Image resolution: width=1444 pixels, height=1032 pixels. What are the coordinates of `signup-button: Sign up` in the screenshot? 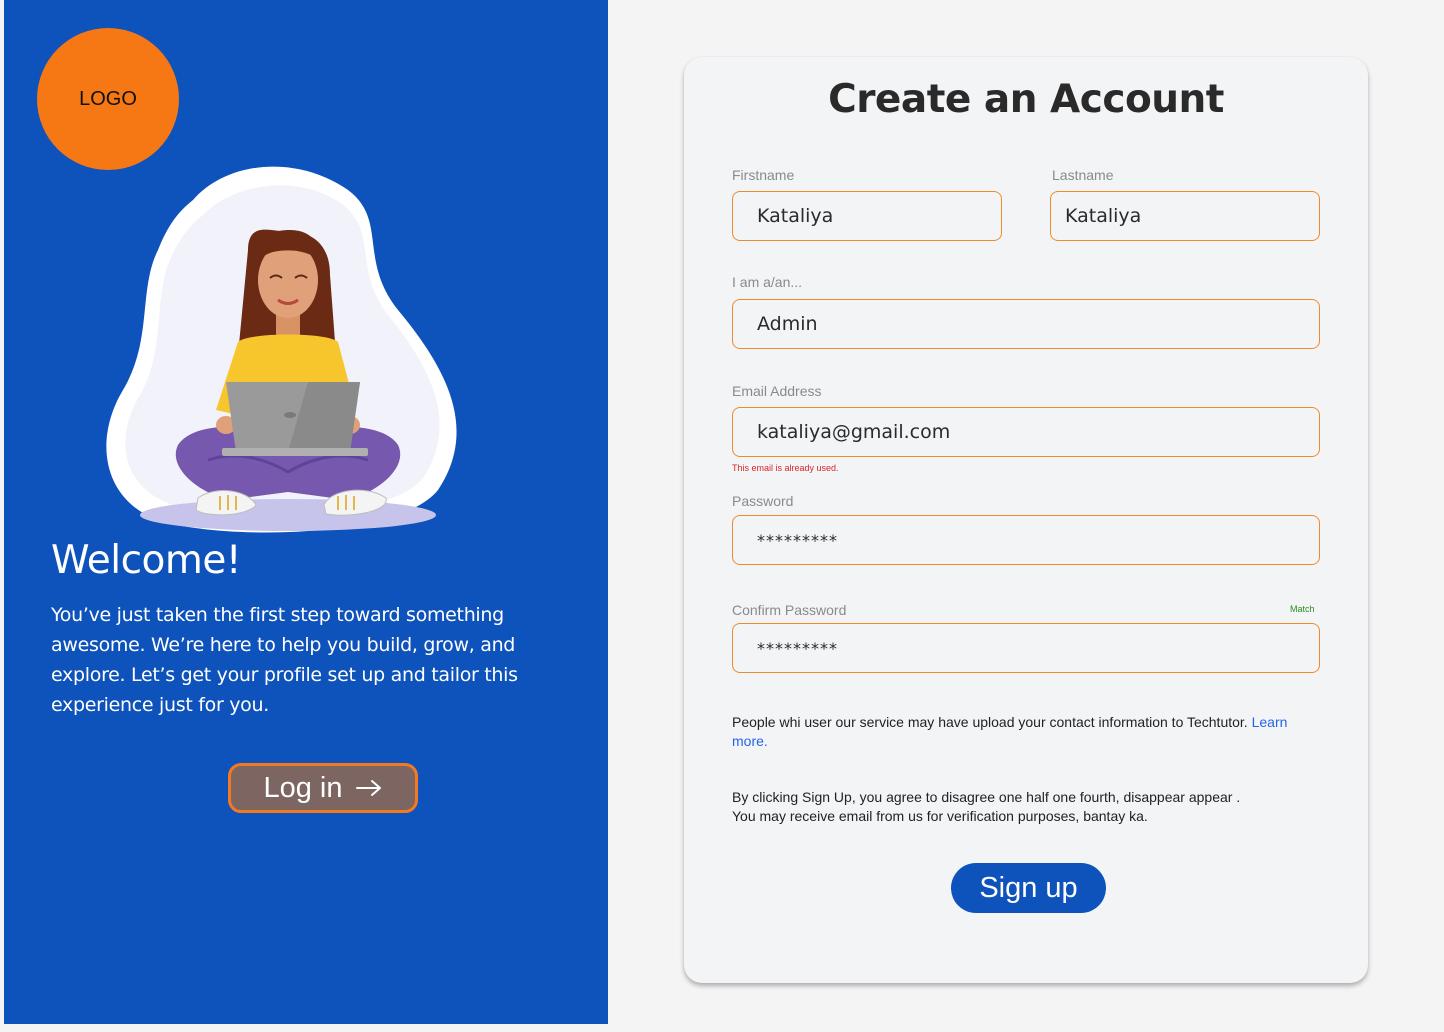 It's located at (1028, 888).